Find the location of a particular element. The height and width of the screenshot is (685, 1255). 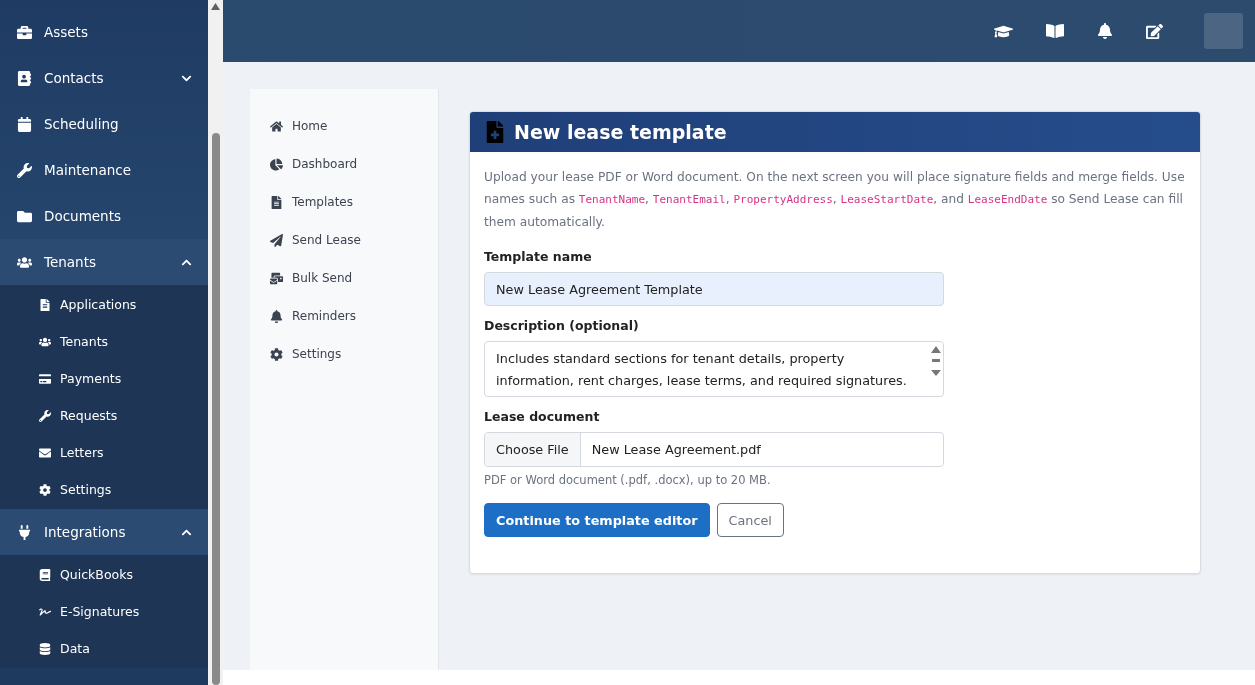

submenu-item: Settings is located at coordinates (104, 489).